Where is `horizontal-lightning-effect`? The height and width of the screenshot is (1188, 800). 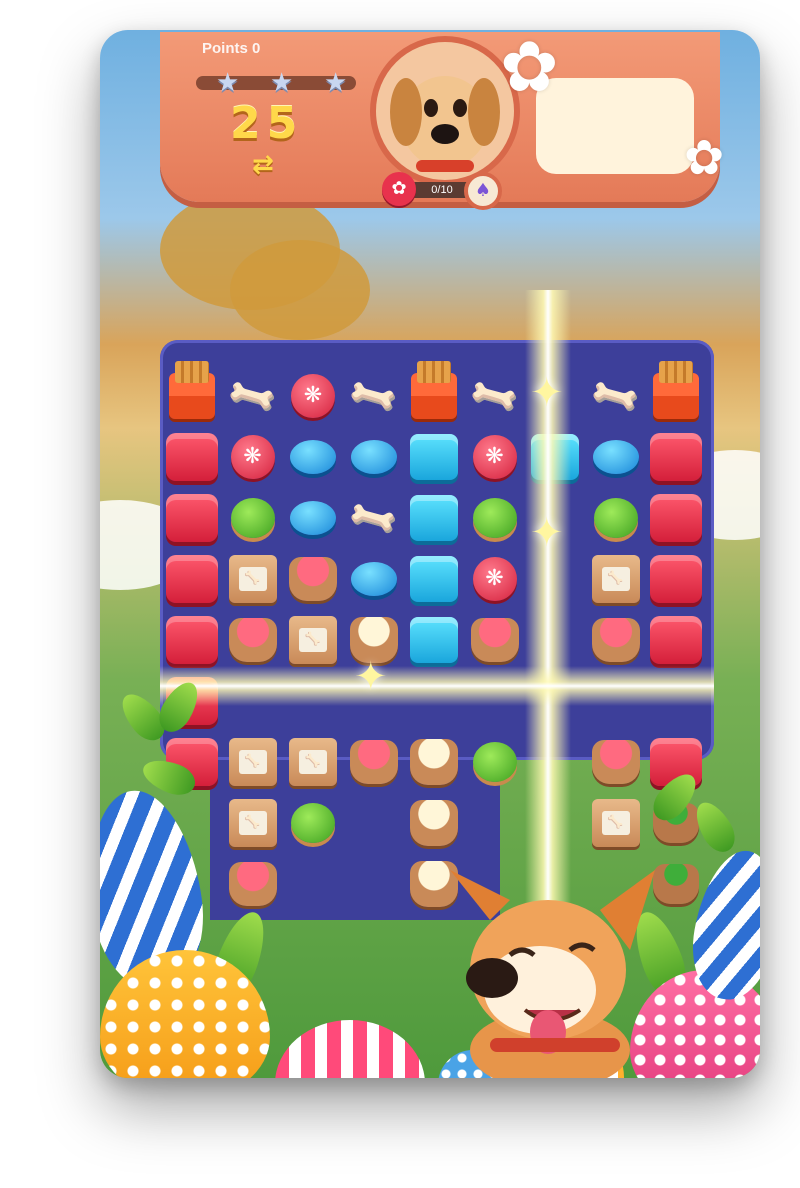
horizontal-lightning-effect is located at coordinates (437, 686).